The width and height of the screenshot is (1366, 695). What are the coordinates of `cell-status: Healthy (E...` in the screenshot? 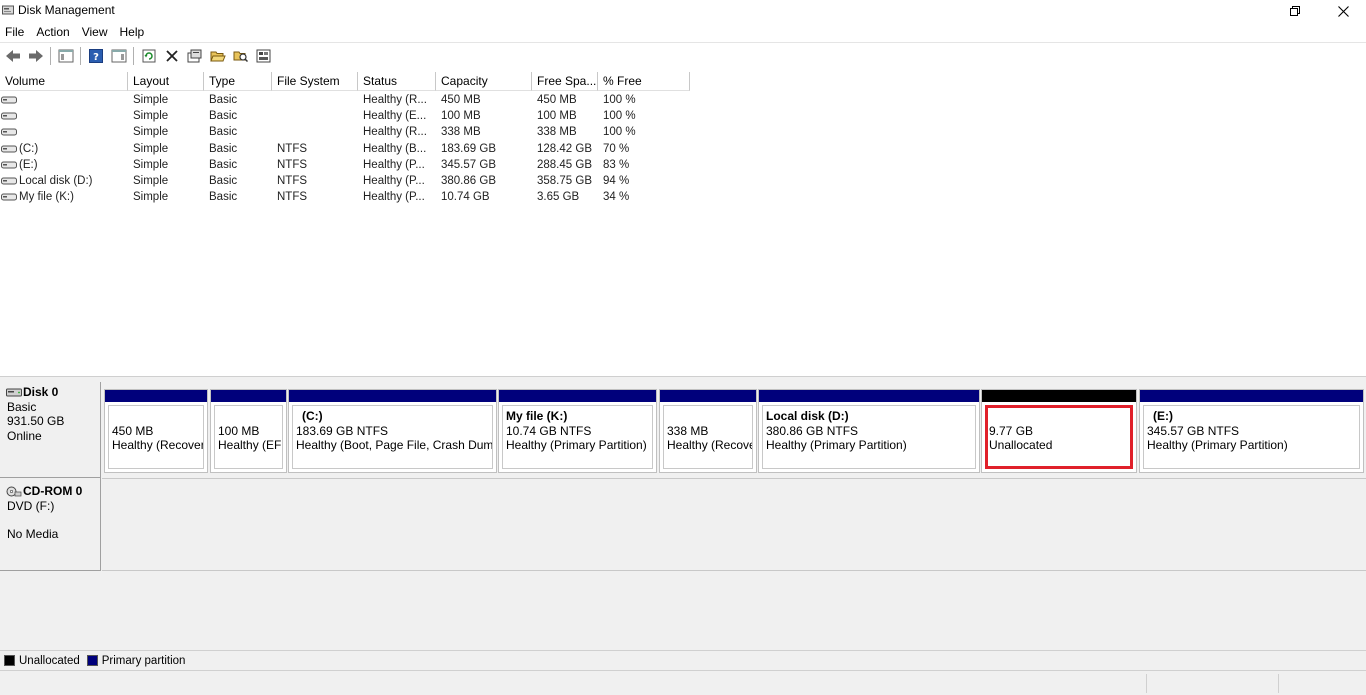 It's located at (395, 116).